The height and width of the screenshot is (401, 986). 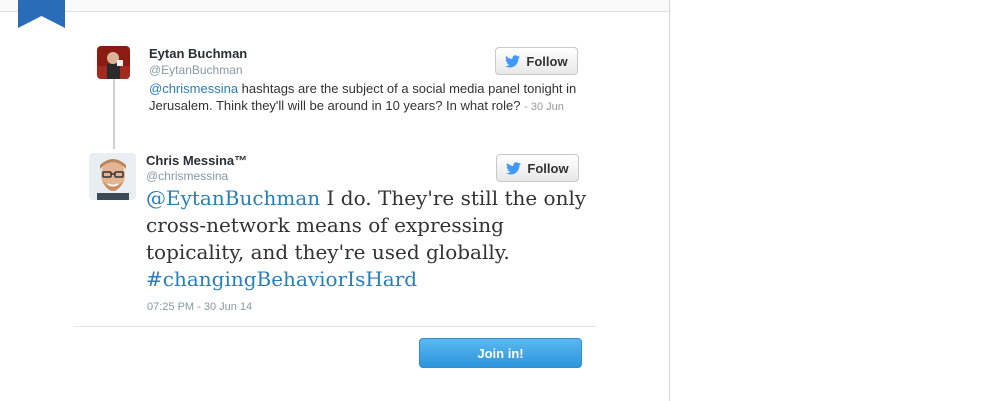 I want to click on thread-connector, so click(x=114, y=113).